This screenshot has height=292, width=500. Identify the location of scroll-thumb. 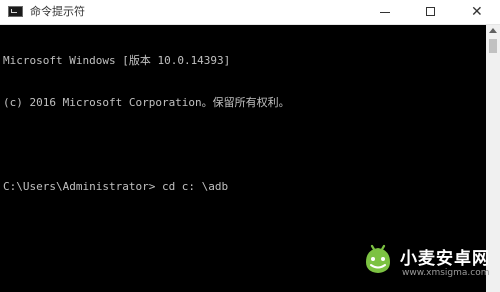
(493, 46).